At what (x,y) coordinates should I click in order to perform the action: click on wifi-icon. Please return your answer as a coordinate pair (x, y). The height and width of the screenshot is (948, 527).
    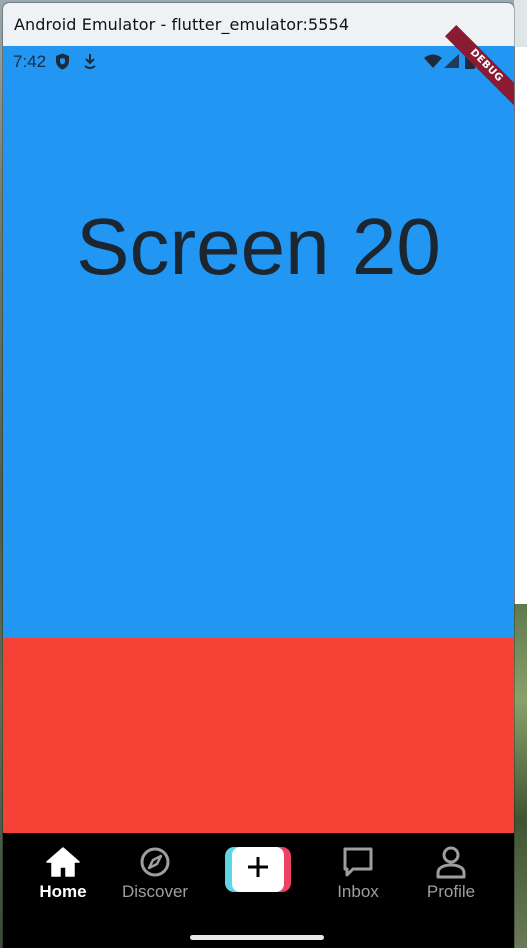
    Looking at the image, I should click on (433, 61).